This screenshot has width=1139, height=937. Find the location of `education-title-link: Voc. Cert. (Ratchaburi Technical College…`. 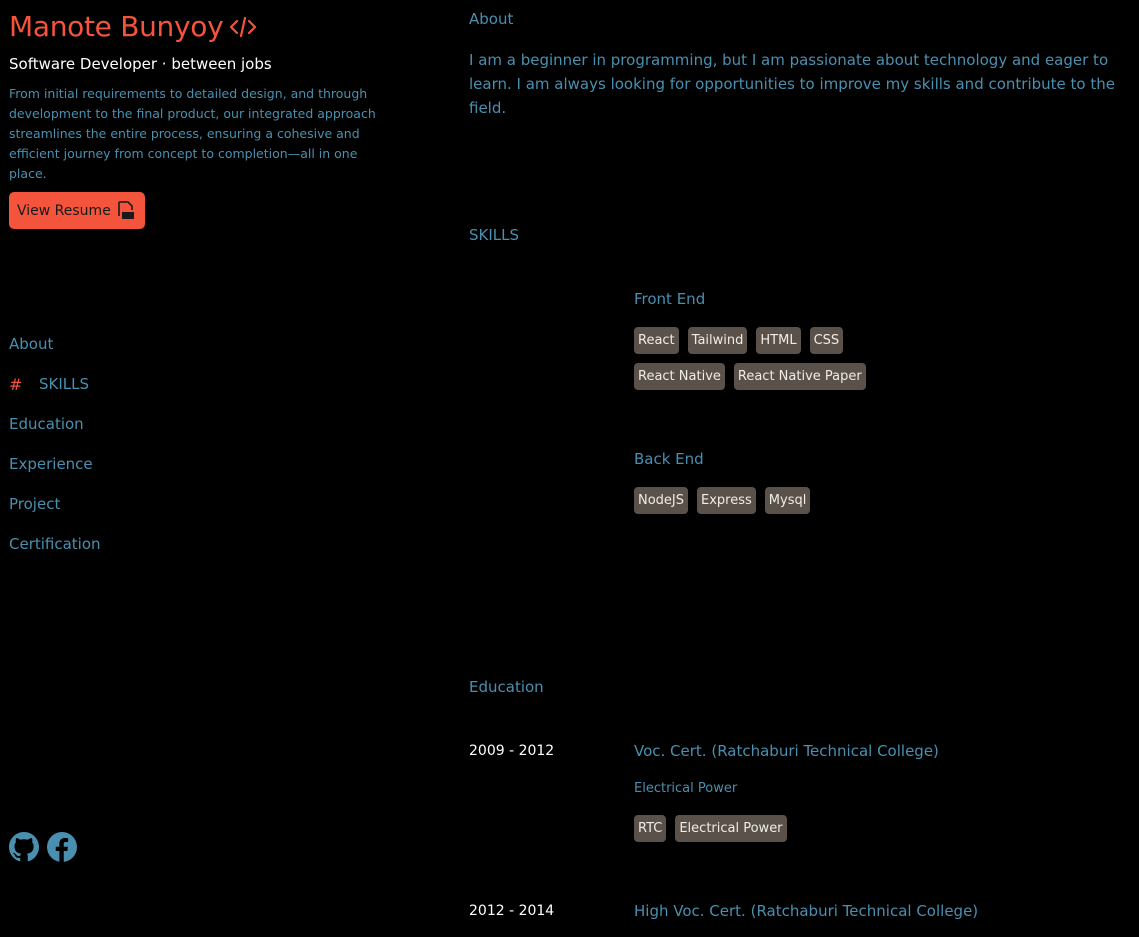

education-title-link: Voc. Cert. (Ratchaburi Technical College… is located at coordinates (786, 751).